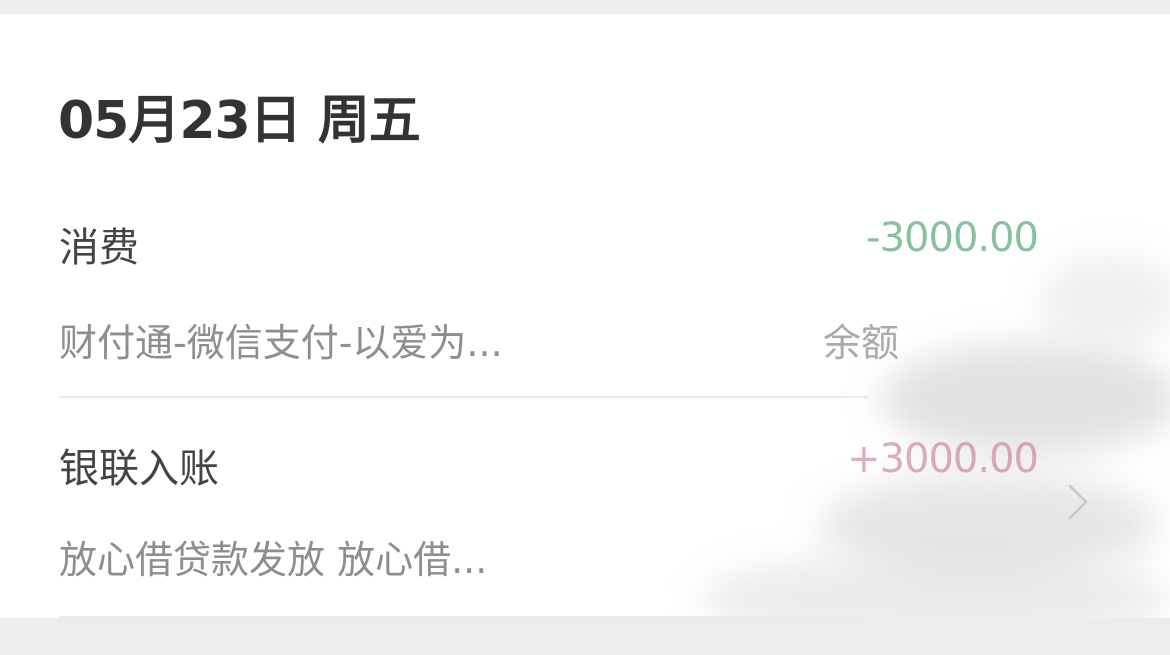 The height and width of the screenshot is (655, 1170). Describe the element at coordinates (952, 238) in the screenshot. I see `transaction-amount: -3000.00` at that location.